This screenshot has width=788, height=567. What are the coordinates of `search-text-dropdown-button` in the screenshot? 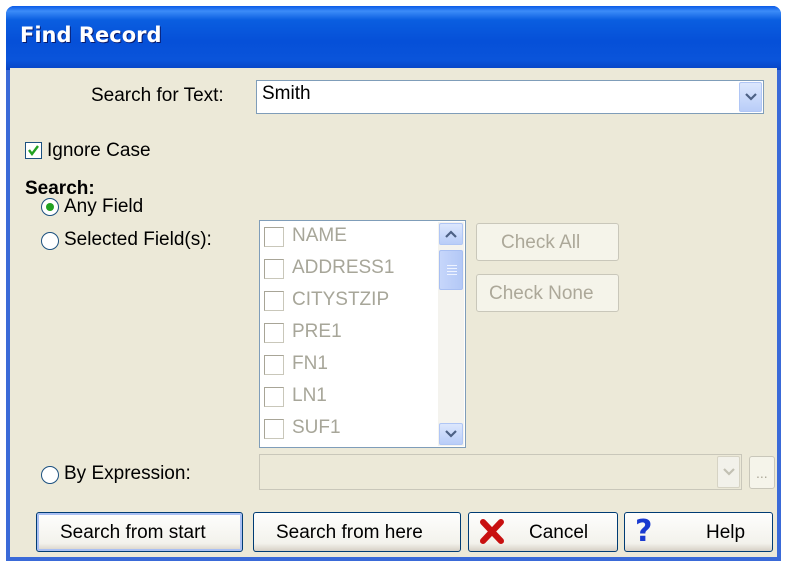 It's located at (750, 97).